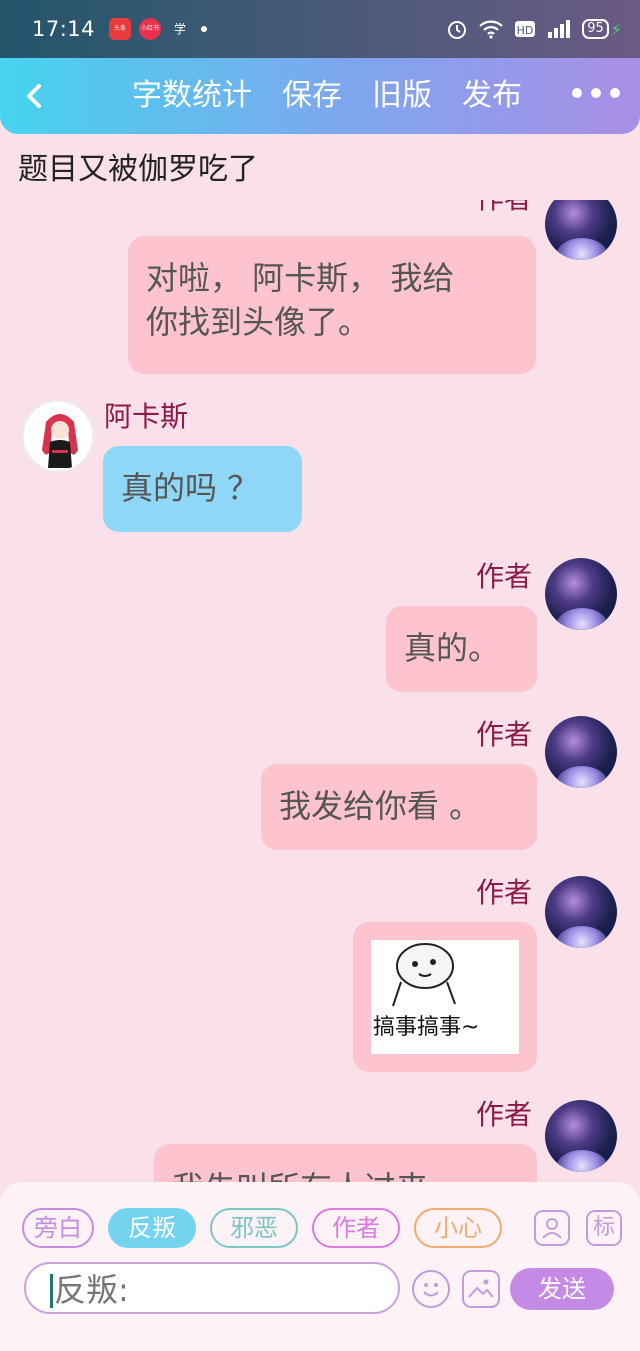  I want to click on old-version-button: 旧版, so click(402, 96).